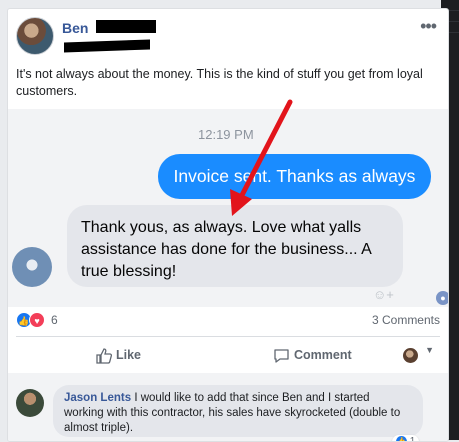 The width and height of the screenshot is (459, 442). What do you see at coordinates (412, 439) in the screenshot?
I see `comment-like-count: 1` at bounding box center [412, 439].